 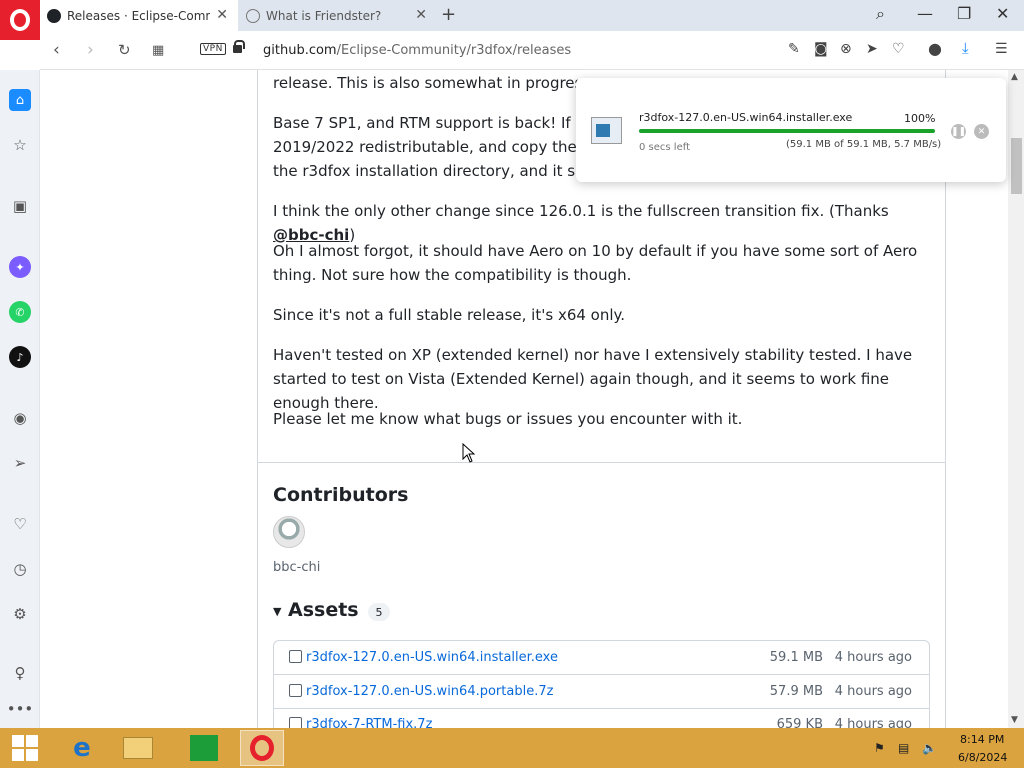 I want to click on mouse-cursor-icon, so click(x=469, y=453).